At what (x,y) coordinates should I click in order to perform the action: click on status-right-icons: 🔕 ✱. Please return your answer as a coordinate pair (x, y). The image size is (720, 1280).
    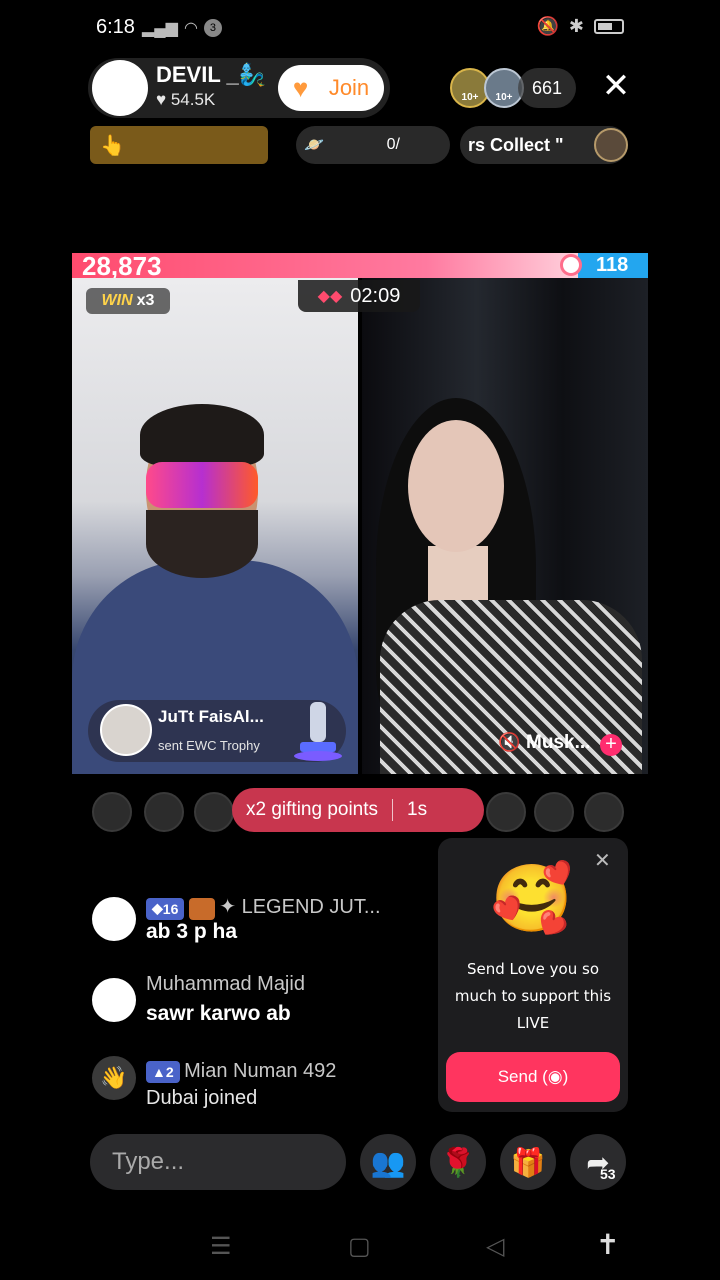
    Looking at the image, I should click on (580, 26).